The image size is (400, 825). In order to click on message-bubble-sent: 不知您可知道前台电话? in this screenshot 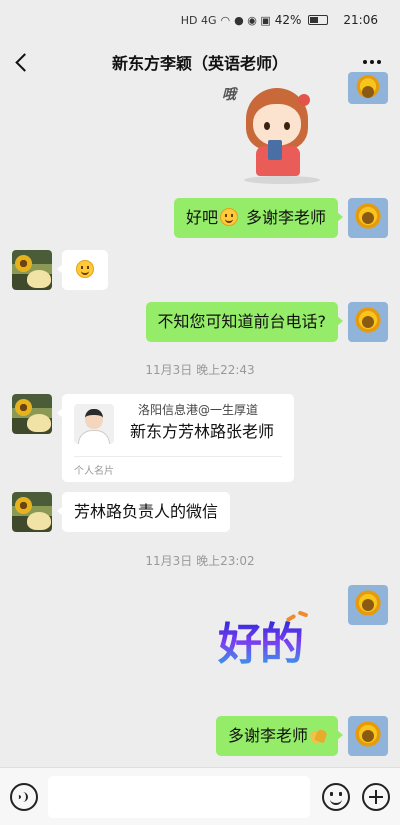, I will do `click(244, 322)`.